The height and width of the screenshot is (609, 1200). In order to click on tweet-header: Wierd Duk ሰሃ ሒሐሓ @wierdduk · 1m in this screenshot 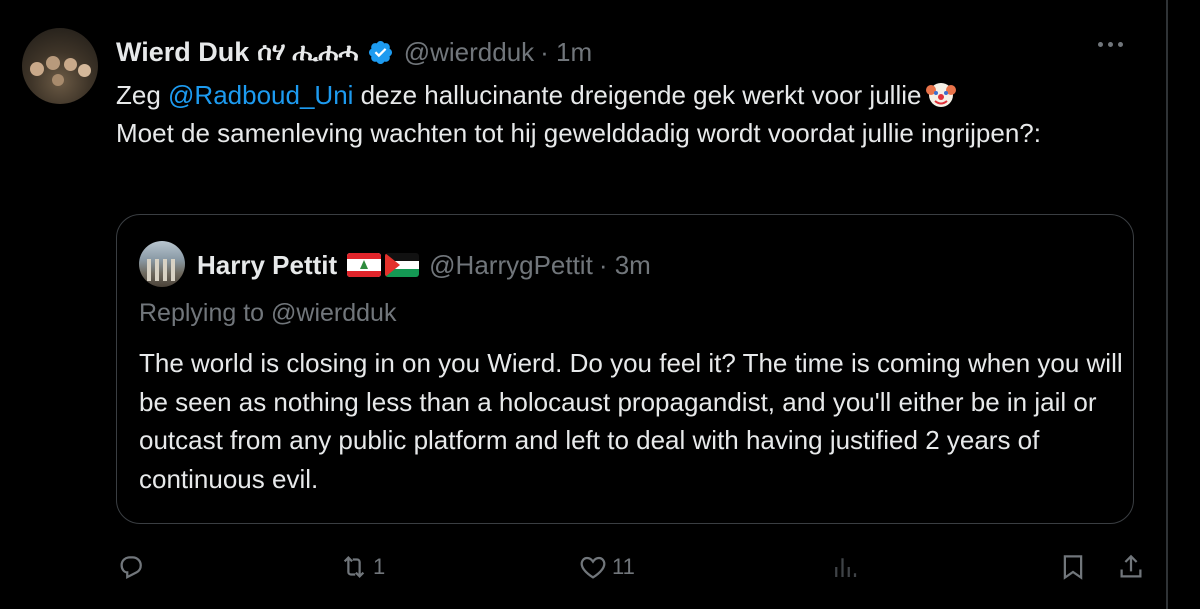, I will do `click(354, 52)`.